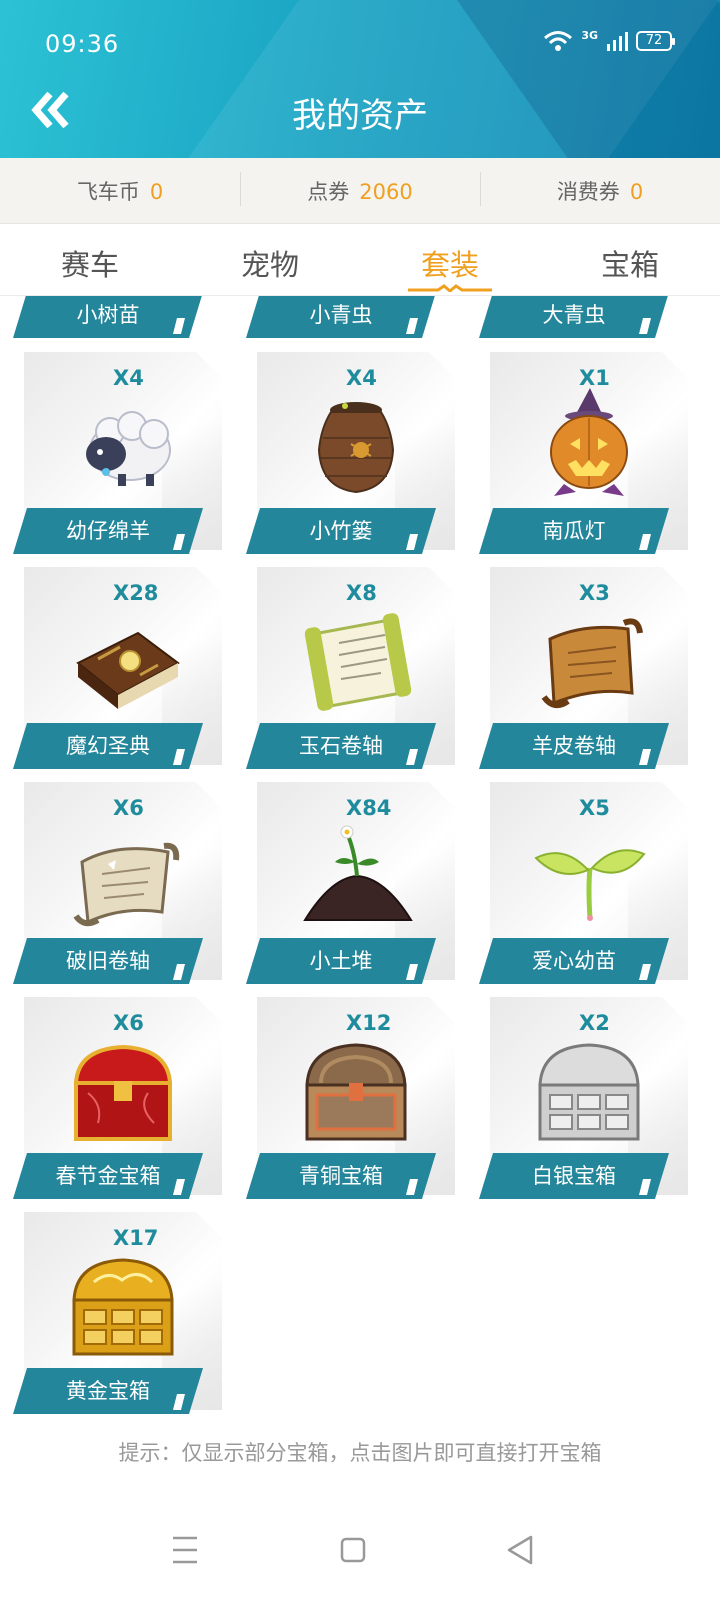 This screenshot has width=720, height=1600. I want to click on item-card: X3 羊皮卷轴, so click(583, 668).